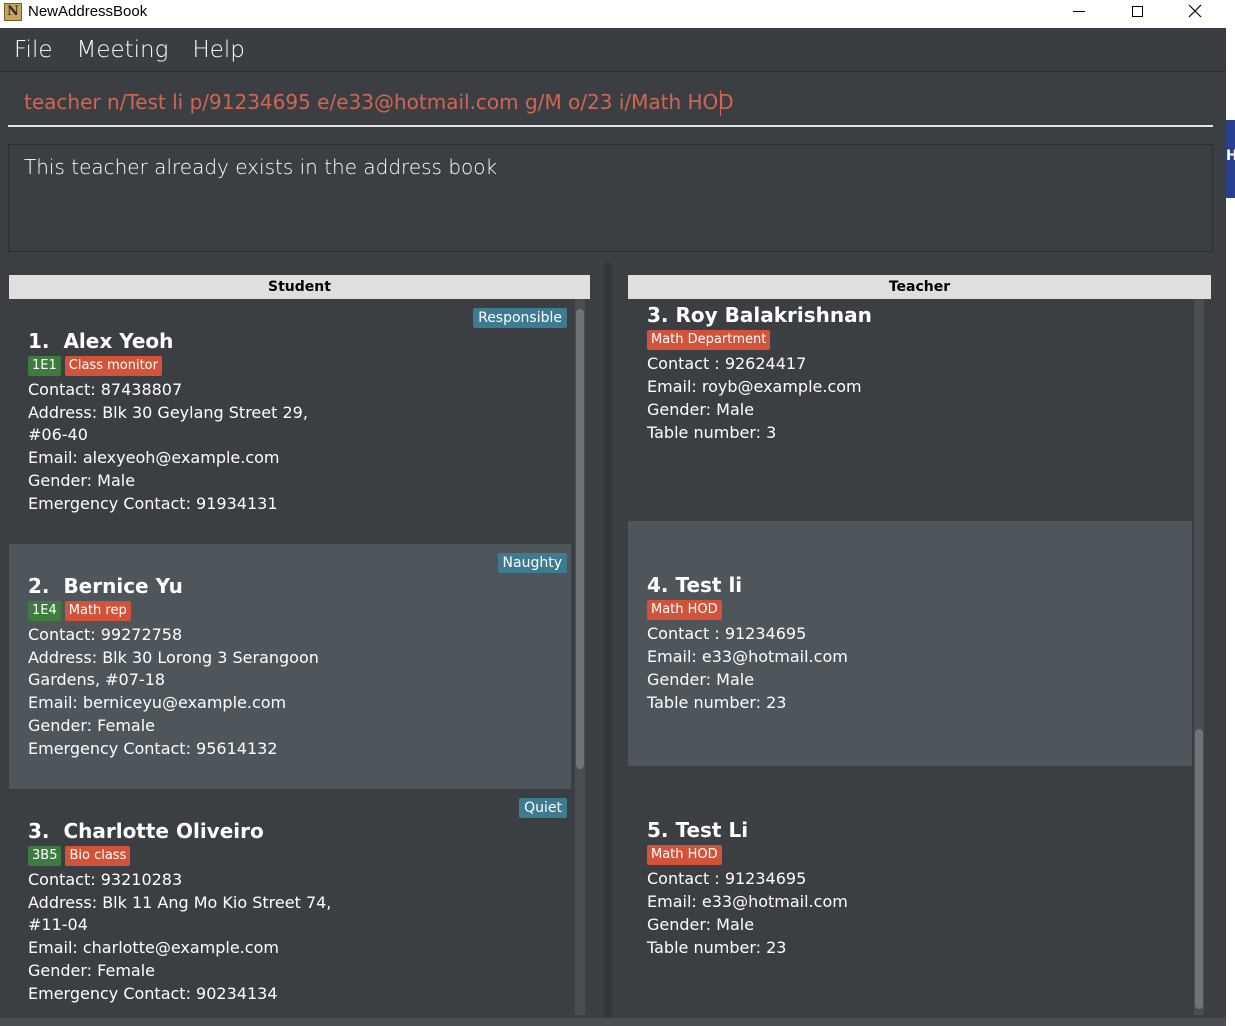  Describe the element at coordinates (44, 366) in the screenshot. I see `class-tag: 1E1` at that location.